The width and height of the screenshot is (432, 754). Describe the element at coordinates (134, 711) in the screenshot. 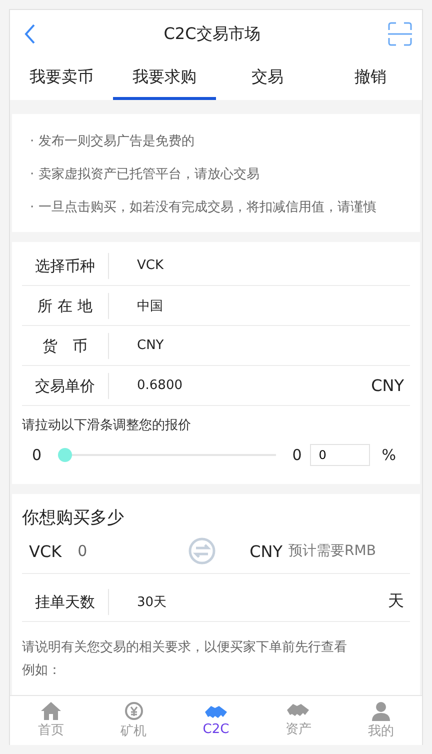

I see `yen-coin-icon` at that location.